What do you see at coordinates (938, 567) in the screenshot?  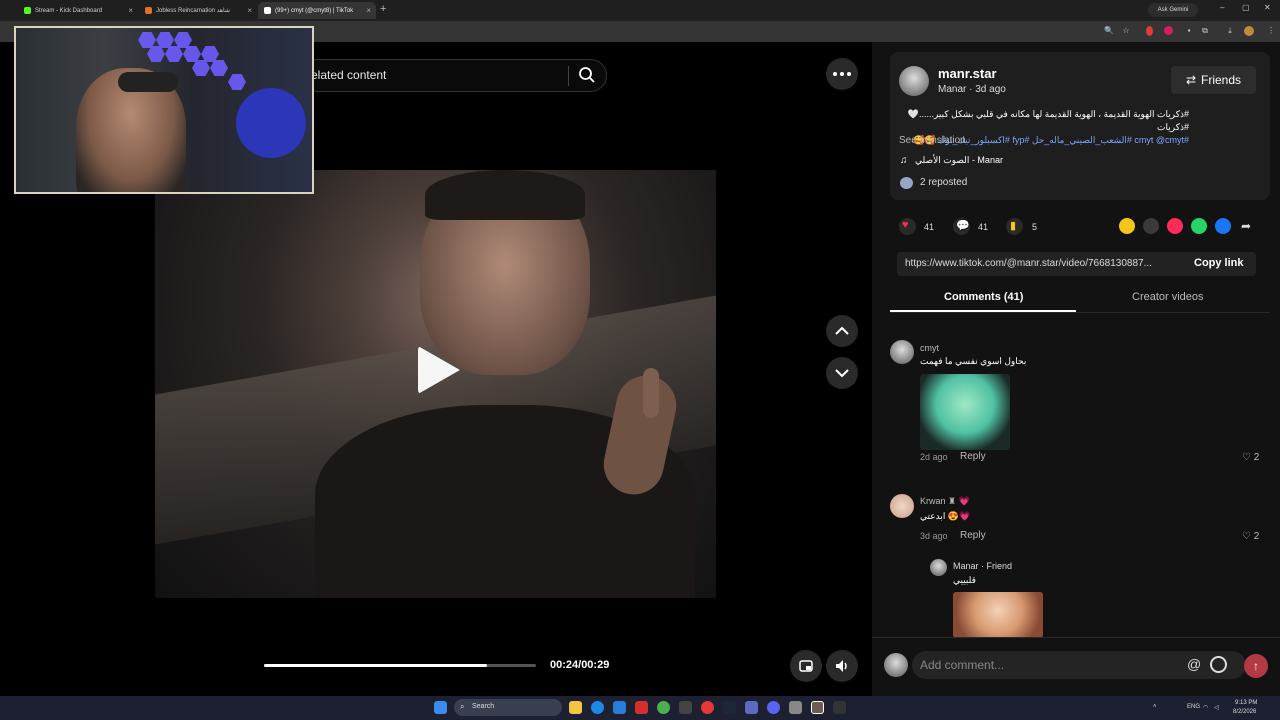 I see `reply-author-avatar` at bounding box center [938, 567].